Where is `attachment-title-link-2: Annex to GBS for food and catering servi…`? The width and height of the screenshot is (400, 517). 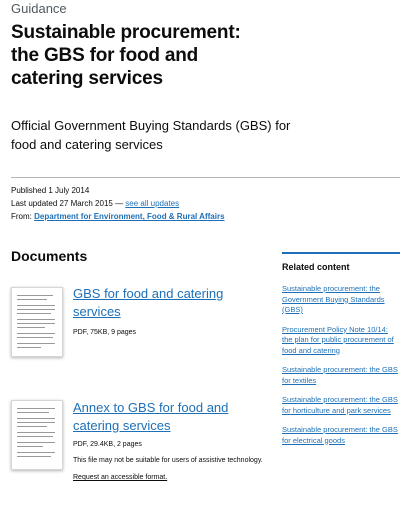 attachment-title-link-2: Annex to GBS for food and catering servi… is located at coordinates (150, 416).